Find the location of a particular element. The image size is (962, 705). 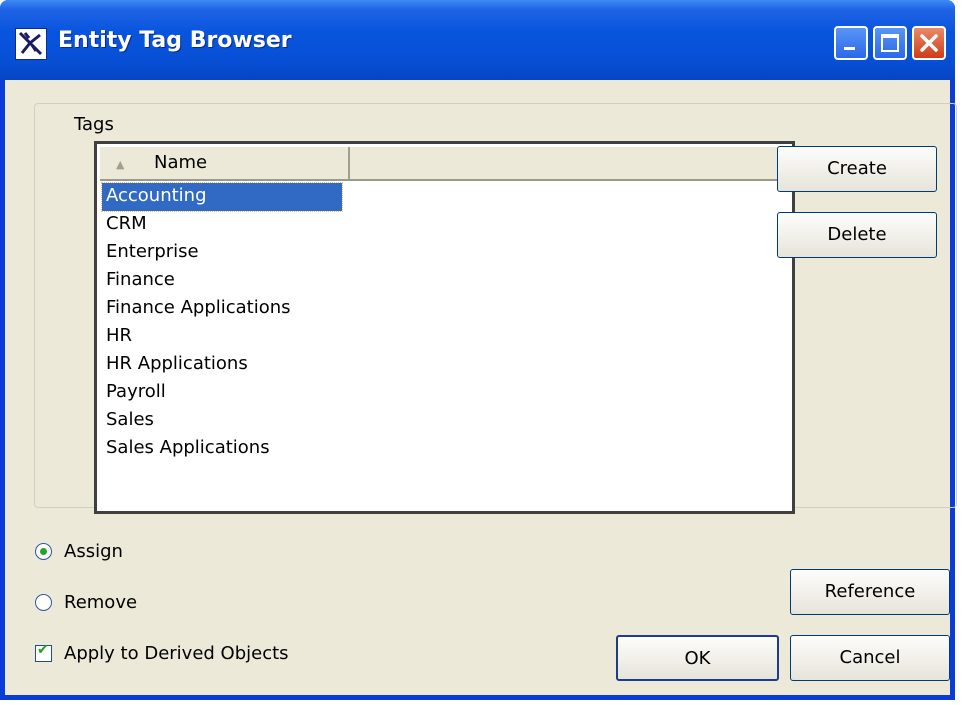

maximize-button is located at coordinates (890, 43).